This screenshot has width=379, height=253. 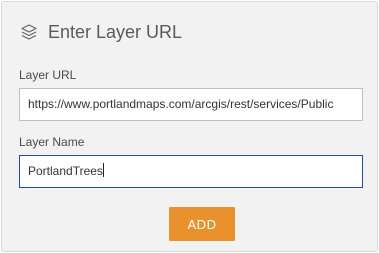 I want to click on layer-name-label: Layer Name, so click(x=52, y=142).